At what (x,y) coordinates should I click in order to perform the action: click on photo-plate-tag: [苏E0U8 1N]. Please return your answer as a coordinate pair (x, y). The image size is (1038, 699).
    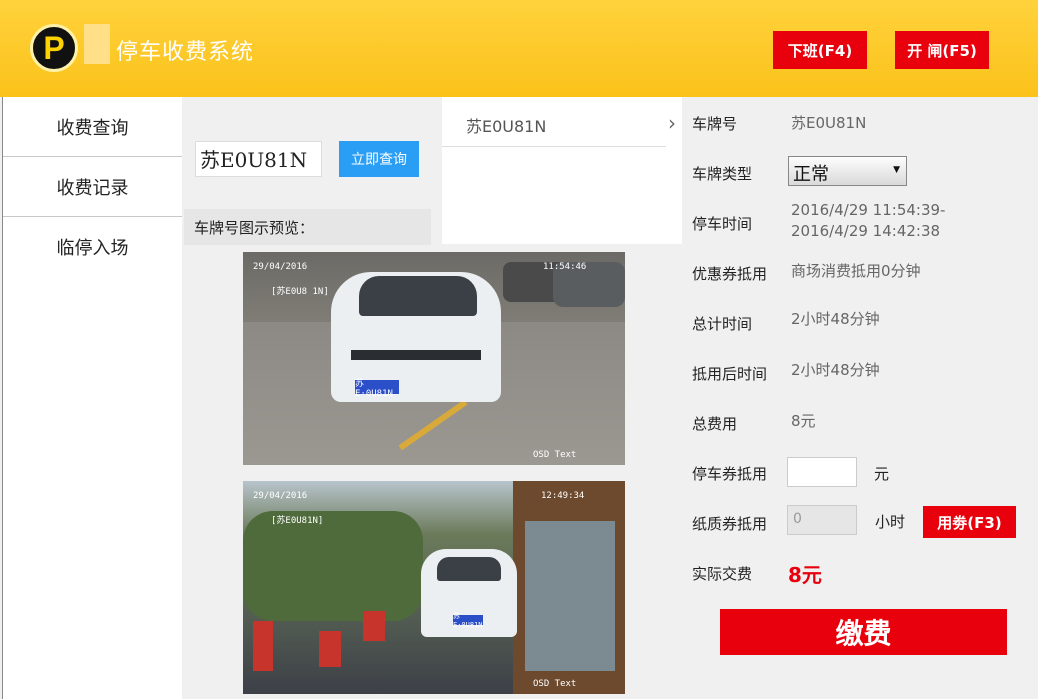
    Looking at the image, I should click on (300, 292).